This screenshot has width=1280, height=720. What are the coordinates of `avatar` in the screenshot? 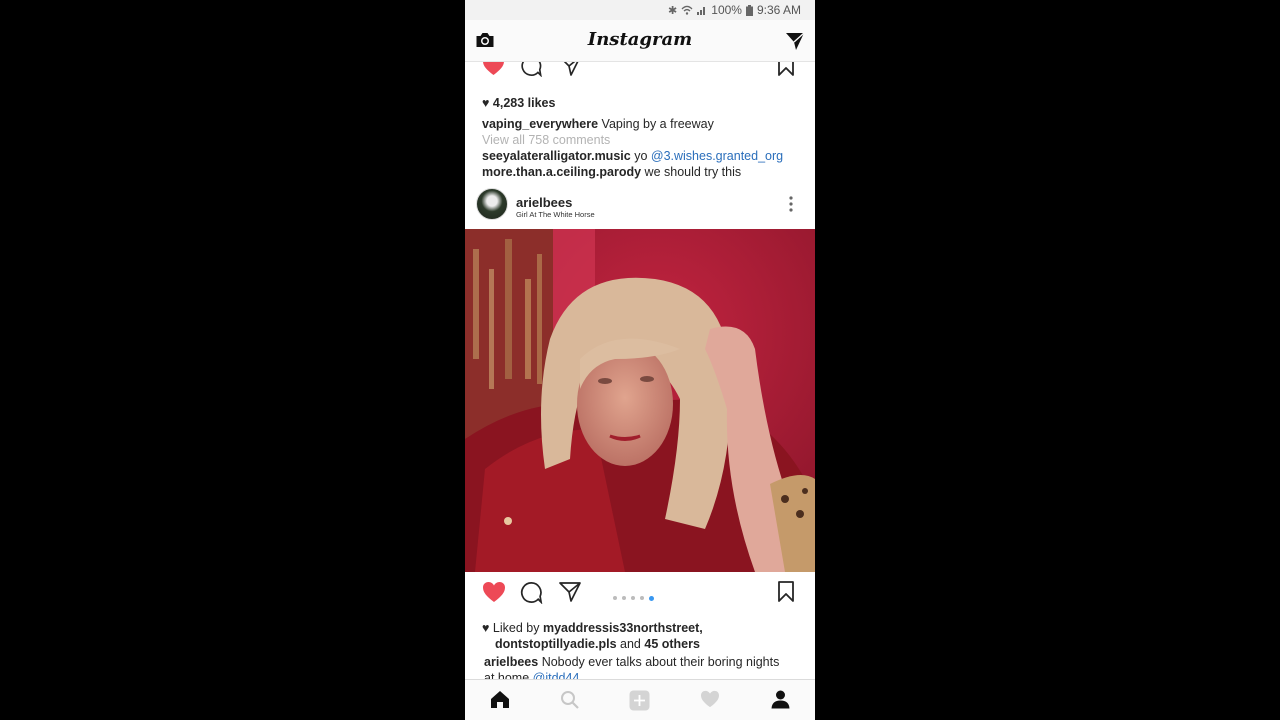 It's located at (492, 204).